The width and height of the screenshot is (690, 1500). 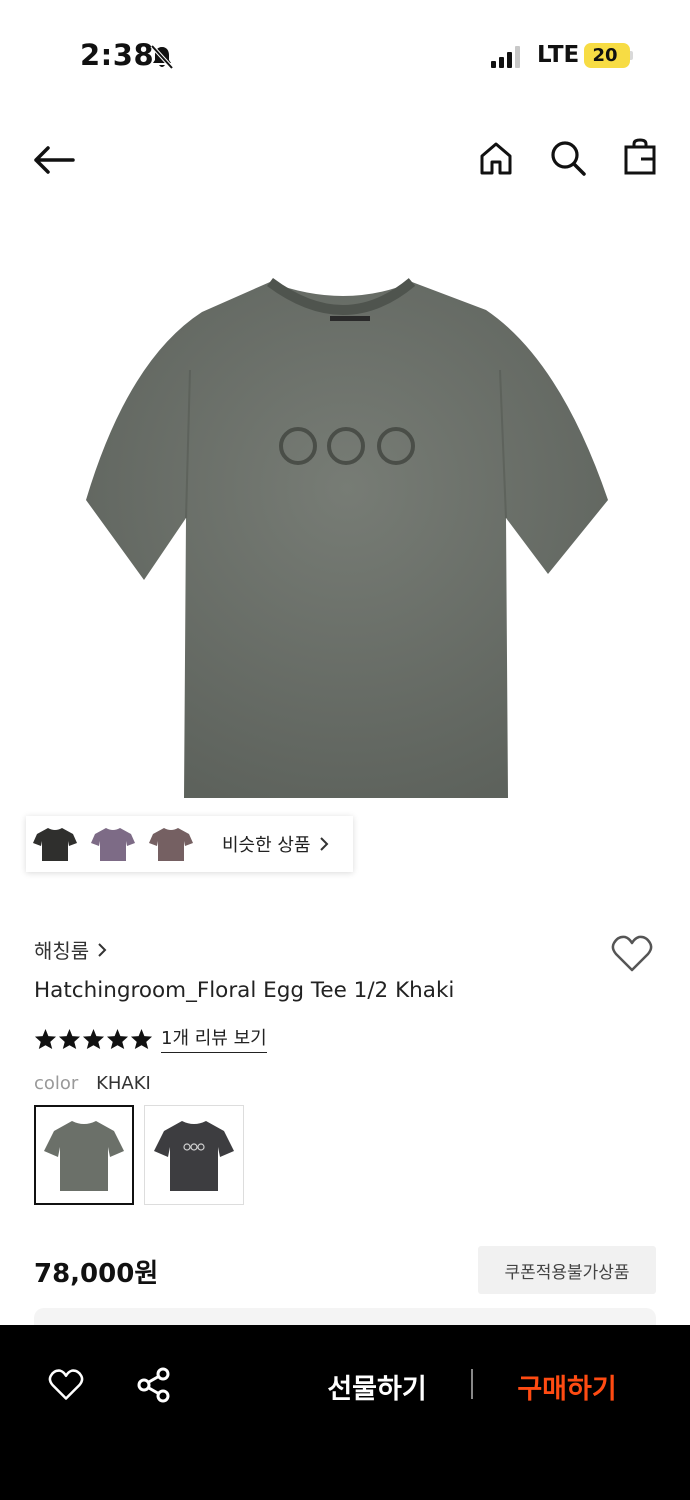 What do you see at coordinates (558, 55) in the screenshot?
I see `network-label: LTE` at bounding box center [558, 55].